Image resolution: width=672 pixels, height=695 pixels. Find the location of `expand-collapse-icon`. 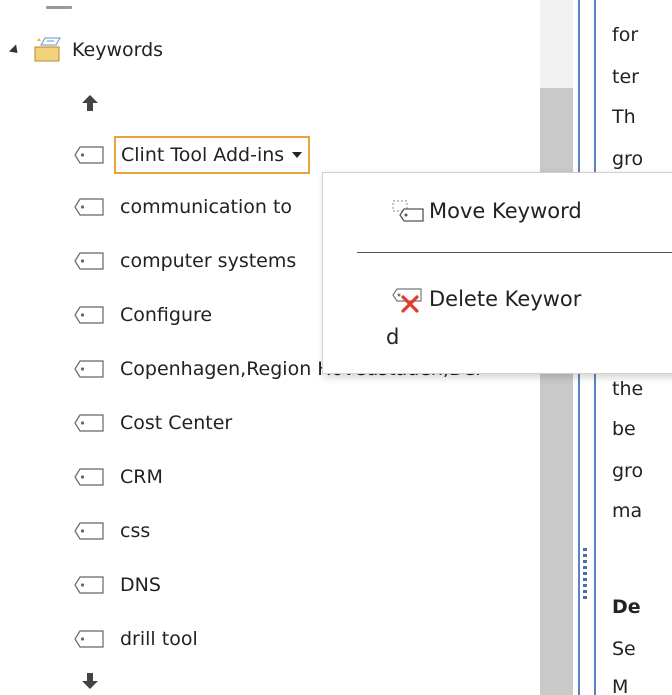

expand-collapse-icon is located at coordinates (15, 50).